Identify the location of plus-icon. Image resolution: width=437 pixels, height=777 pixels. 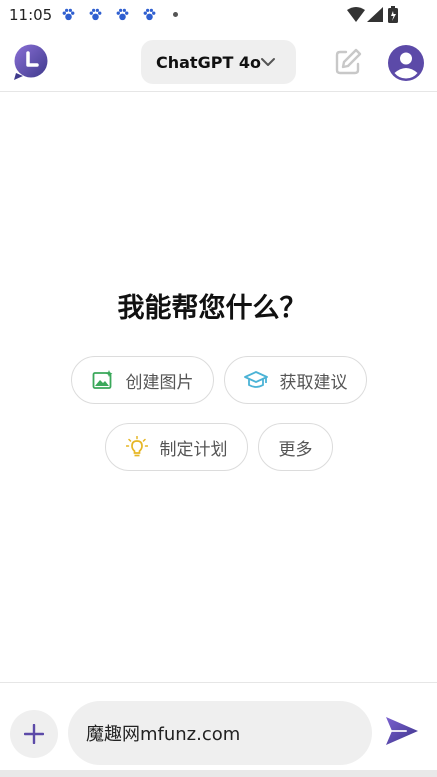
(34, 734).